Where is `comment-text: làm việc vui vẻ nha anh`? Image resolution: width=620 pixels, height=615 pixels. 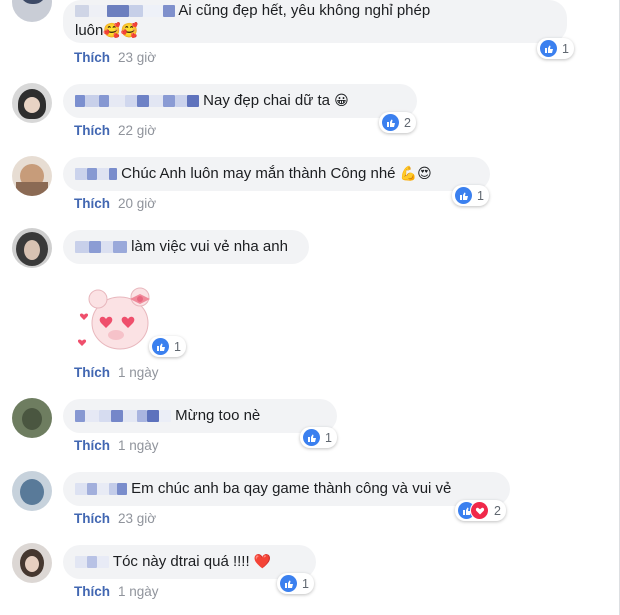
comment-text: làm việc vui vẻ nha anh is located at coordinates (209, 246).